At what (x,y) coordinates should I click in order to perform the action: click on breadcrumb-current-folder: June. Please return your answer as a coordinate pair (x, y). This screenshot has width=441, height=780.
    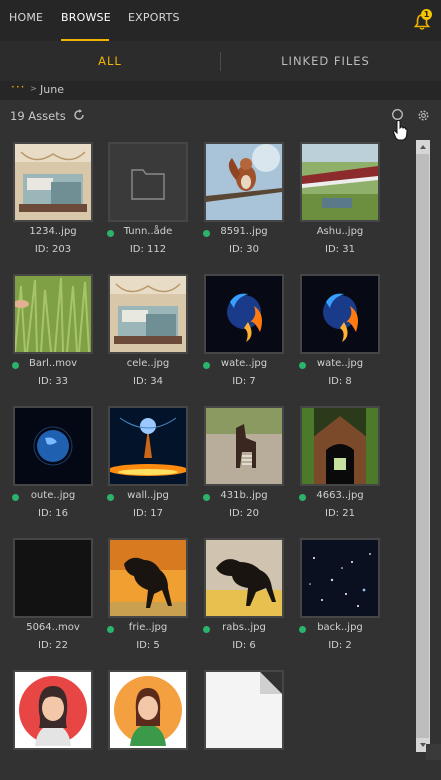
    Looking at the image, I should click on (52, 89).